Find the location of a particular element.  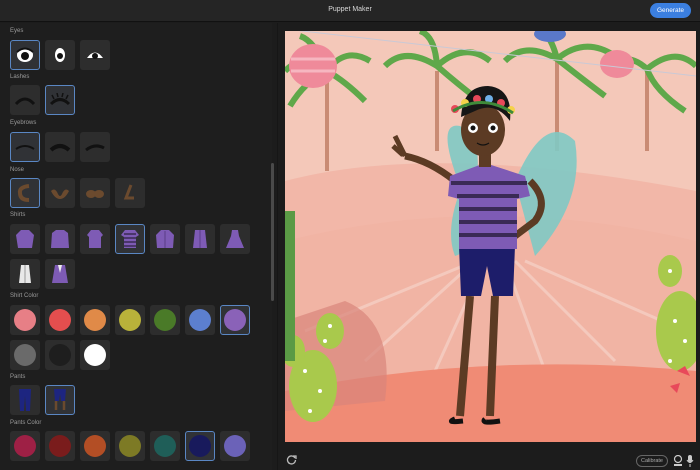

shirt-cardigan-icon is located at coordinates (60, 274).